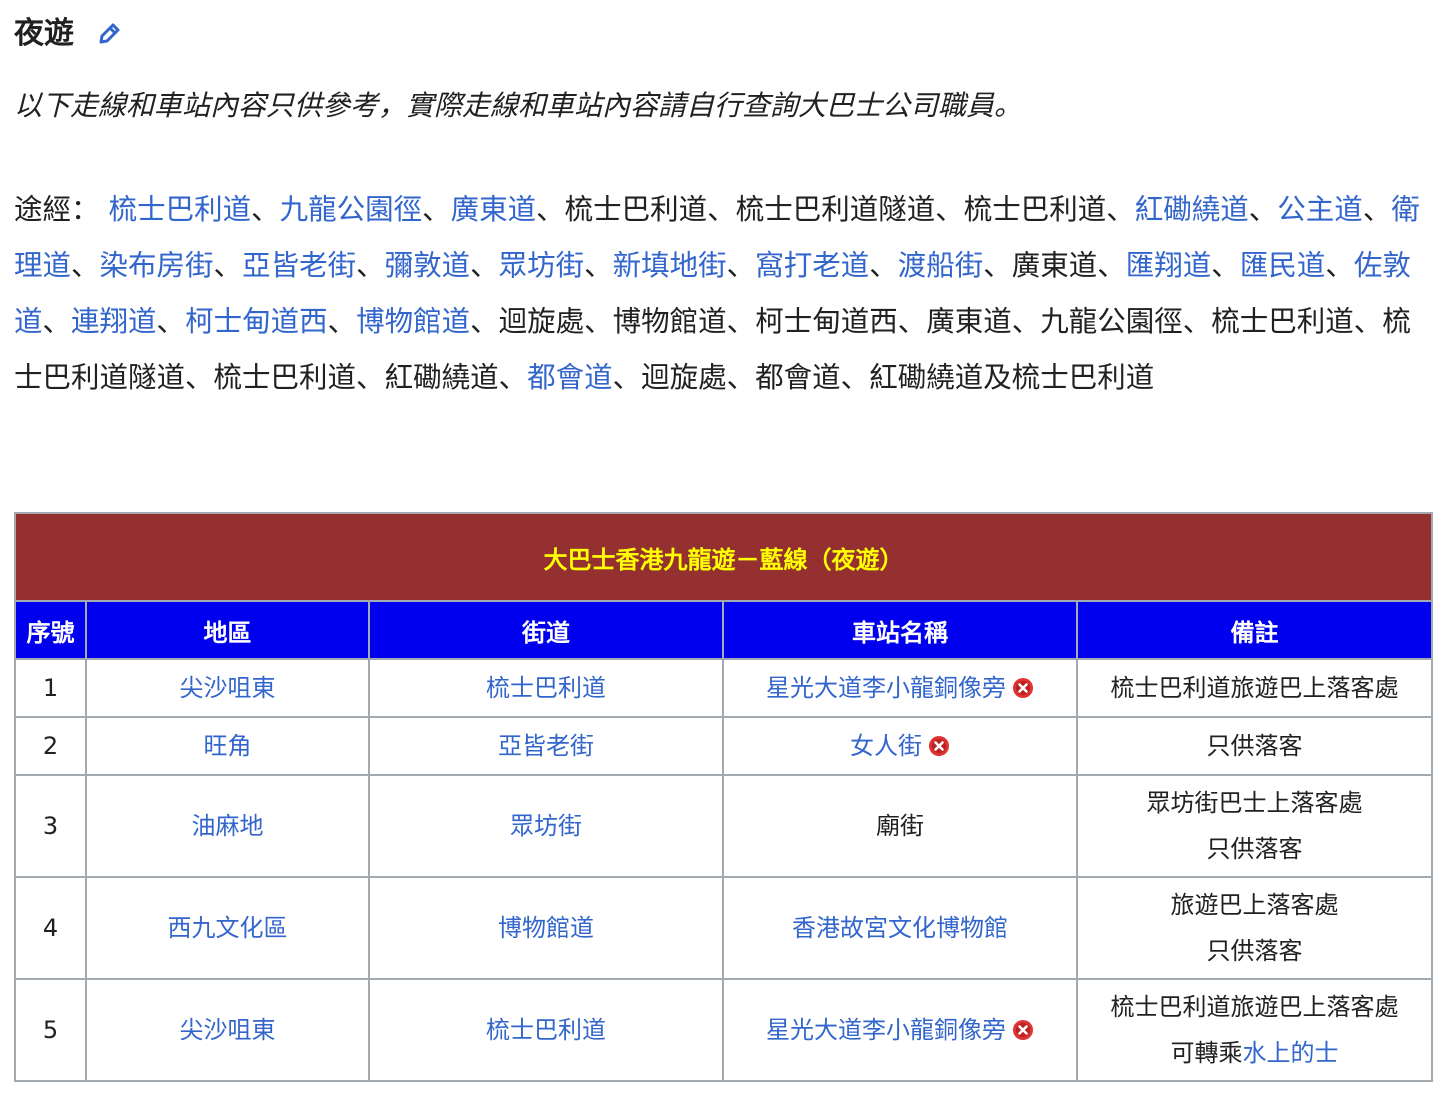 This screenshot has height=1096, width=1442. Describe the element at coordinates (50, 1030) in the screenshot. I see `cell-no: 5` at that location.